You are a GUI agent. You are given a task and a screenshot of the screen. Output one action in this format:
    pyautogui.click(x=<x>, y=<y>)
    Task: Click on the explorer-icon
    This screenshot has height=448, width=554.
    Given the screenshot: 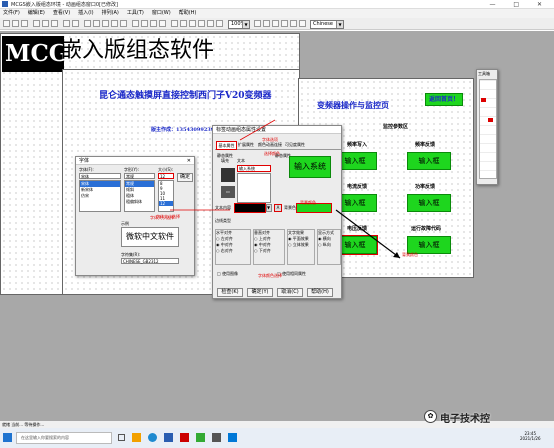 What is the action you would take?
    pyautogui.click(x=136, y=437)
    